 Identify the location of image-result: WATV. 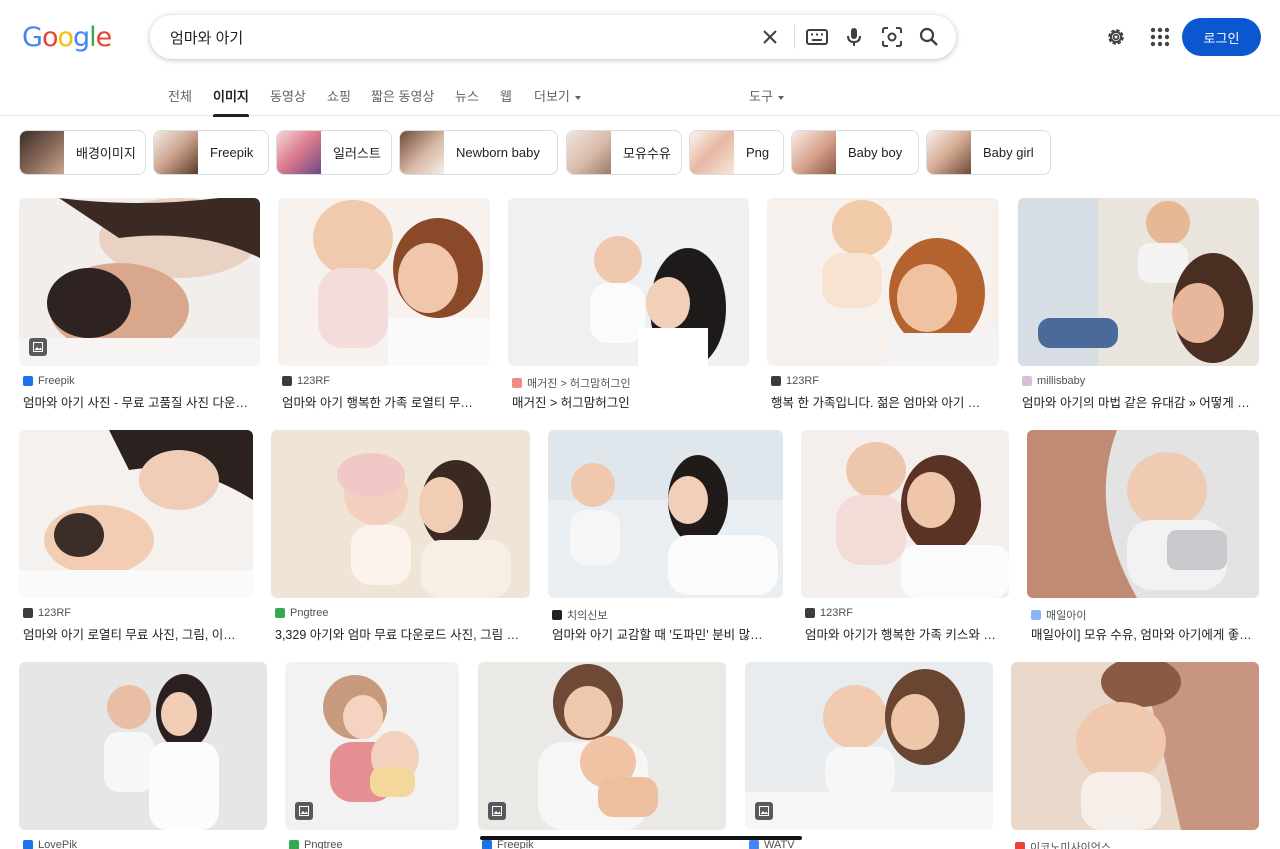
(869, 755).